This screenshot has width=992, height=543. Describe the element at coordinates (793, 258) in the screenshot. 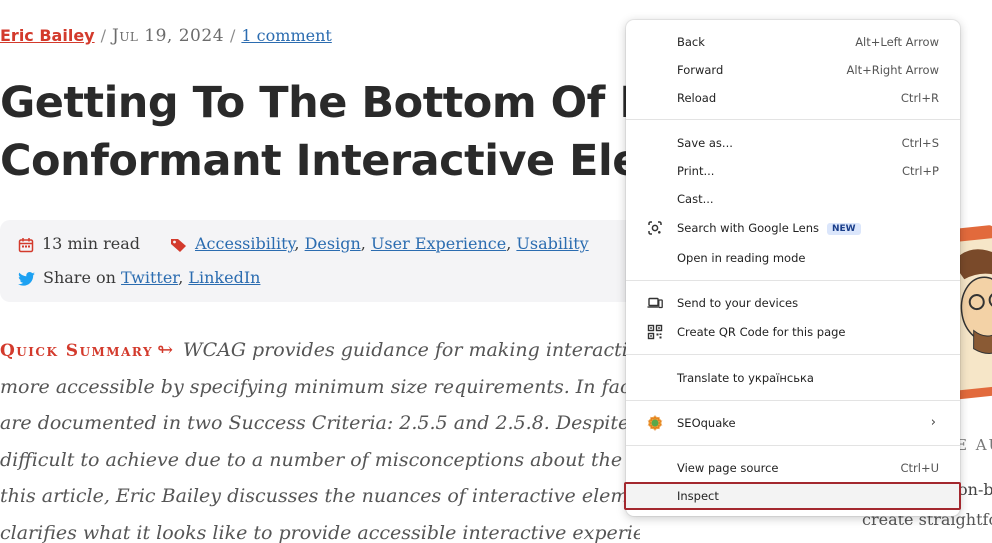

I see `menu-item-reading-mode: Open in reading mode` at that location.